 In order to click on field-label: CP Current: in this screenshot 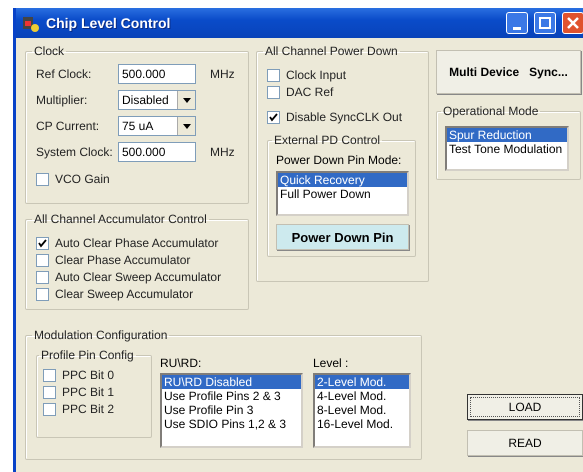, I will do `click(68, 126)`.